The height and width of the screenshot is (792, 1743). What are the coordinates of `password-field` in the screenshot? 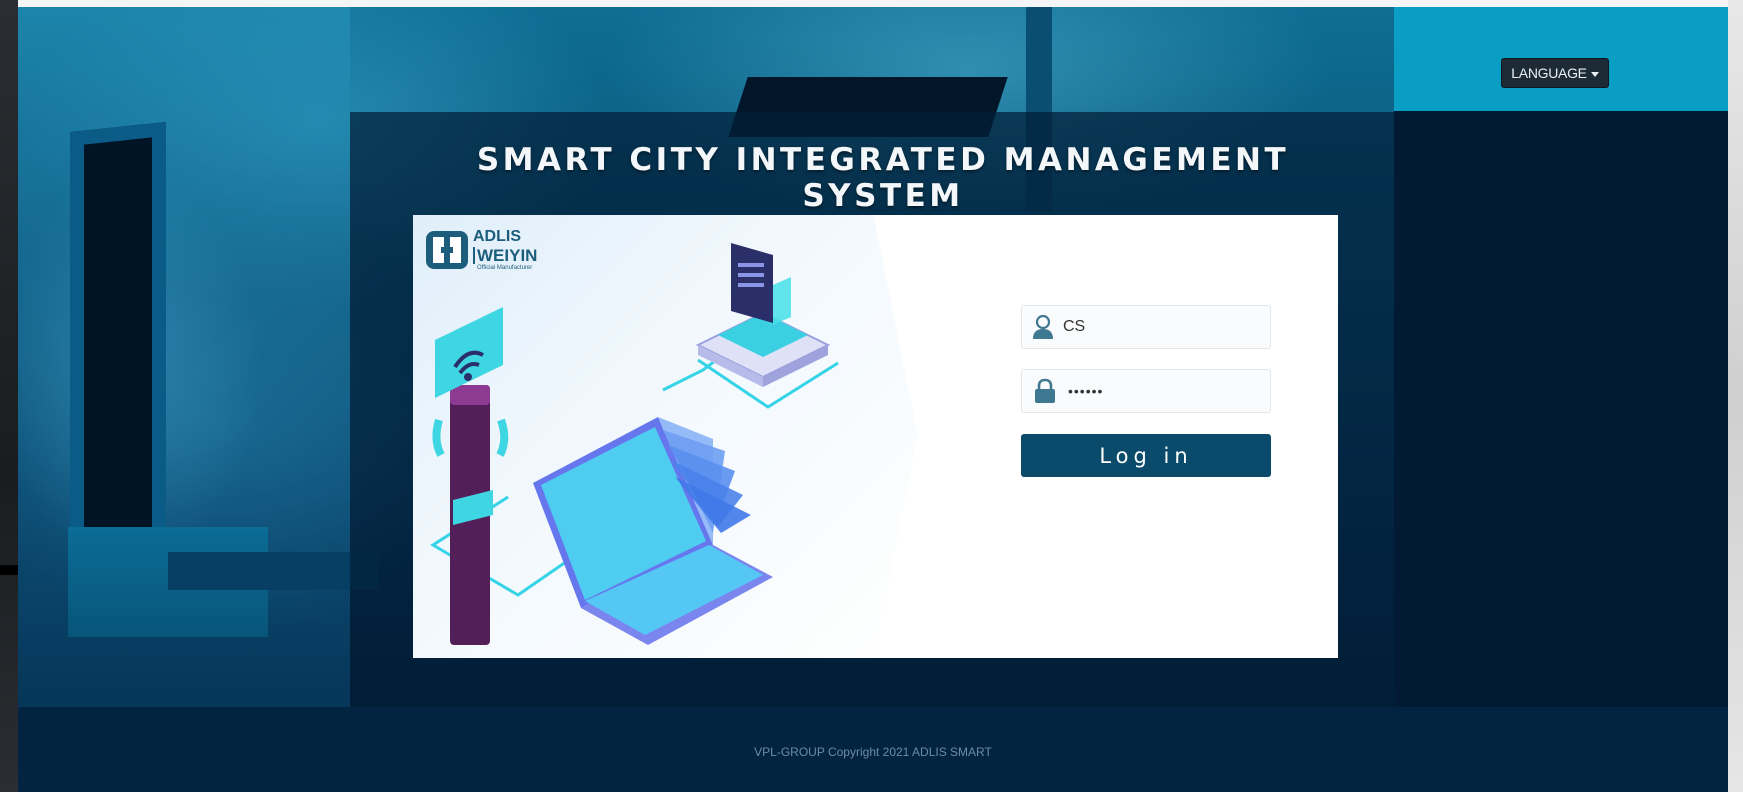 It's located at (1146, 391).